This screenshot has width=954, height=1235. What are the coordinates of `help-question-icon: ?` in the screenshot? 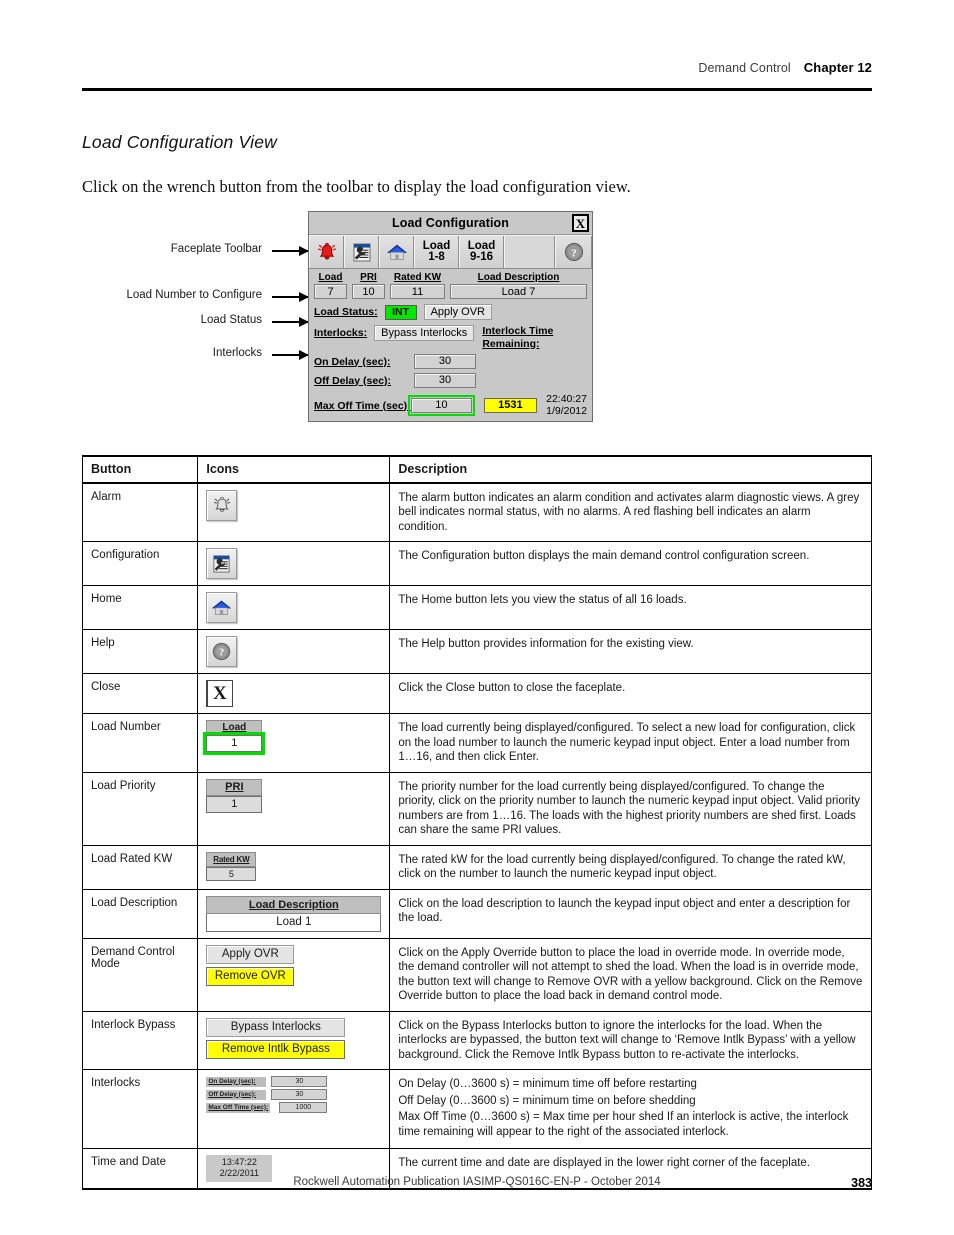 It's located at (222, 651).